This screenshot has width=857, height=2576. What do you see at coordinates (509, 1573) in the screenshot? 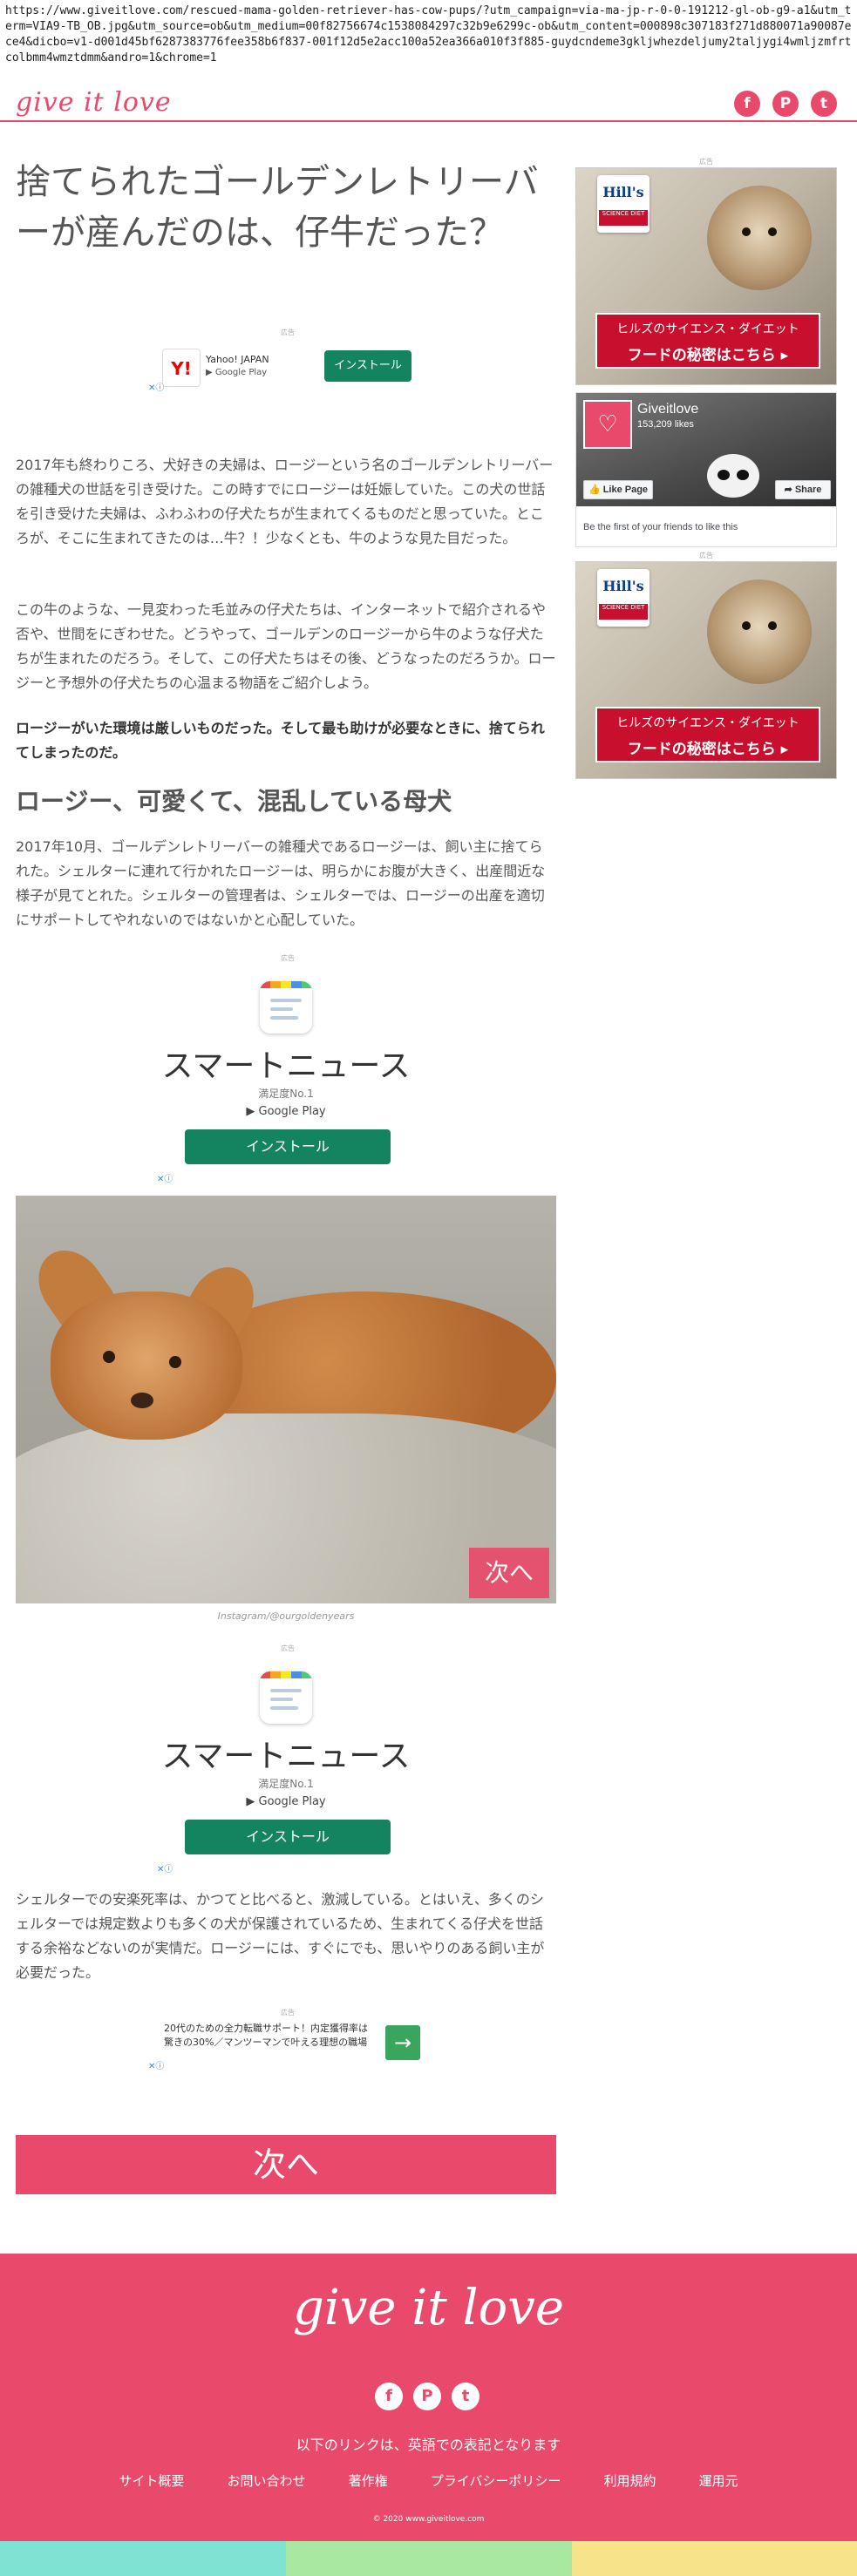
I see `next-button-overlay: 次へ` at bounding box center [509, 1573].